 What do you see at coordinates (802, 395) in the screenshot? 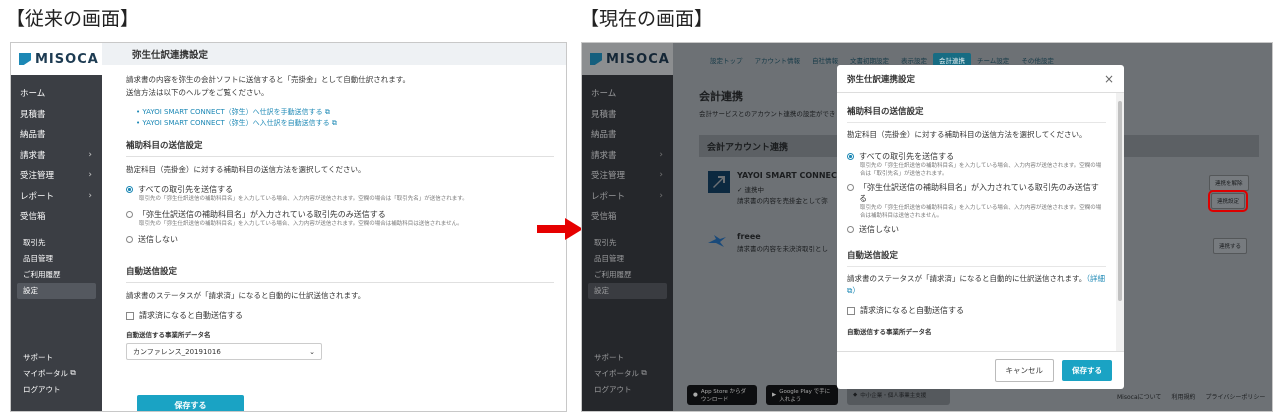
I see `google-play-badge: ▶ Google Play で手に入れよう` at bounding box center [802, 395].